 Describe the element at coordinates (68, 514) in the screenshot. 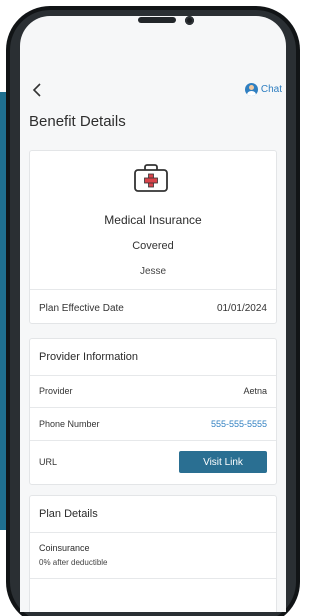

I see `plan-details-heading: Plan Details` at that location.